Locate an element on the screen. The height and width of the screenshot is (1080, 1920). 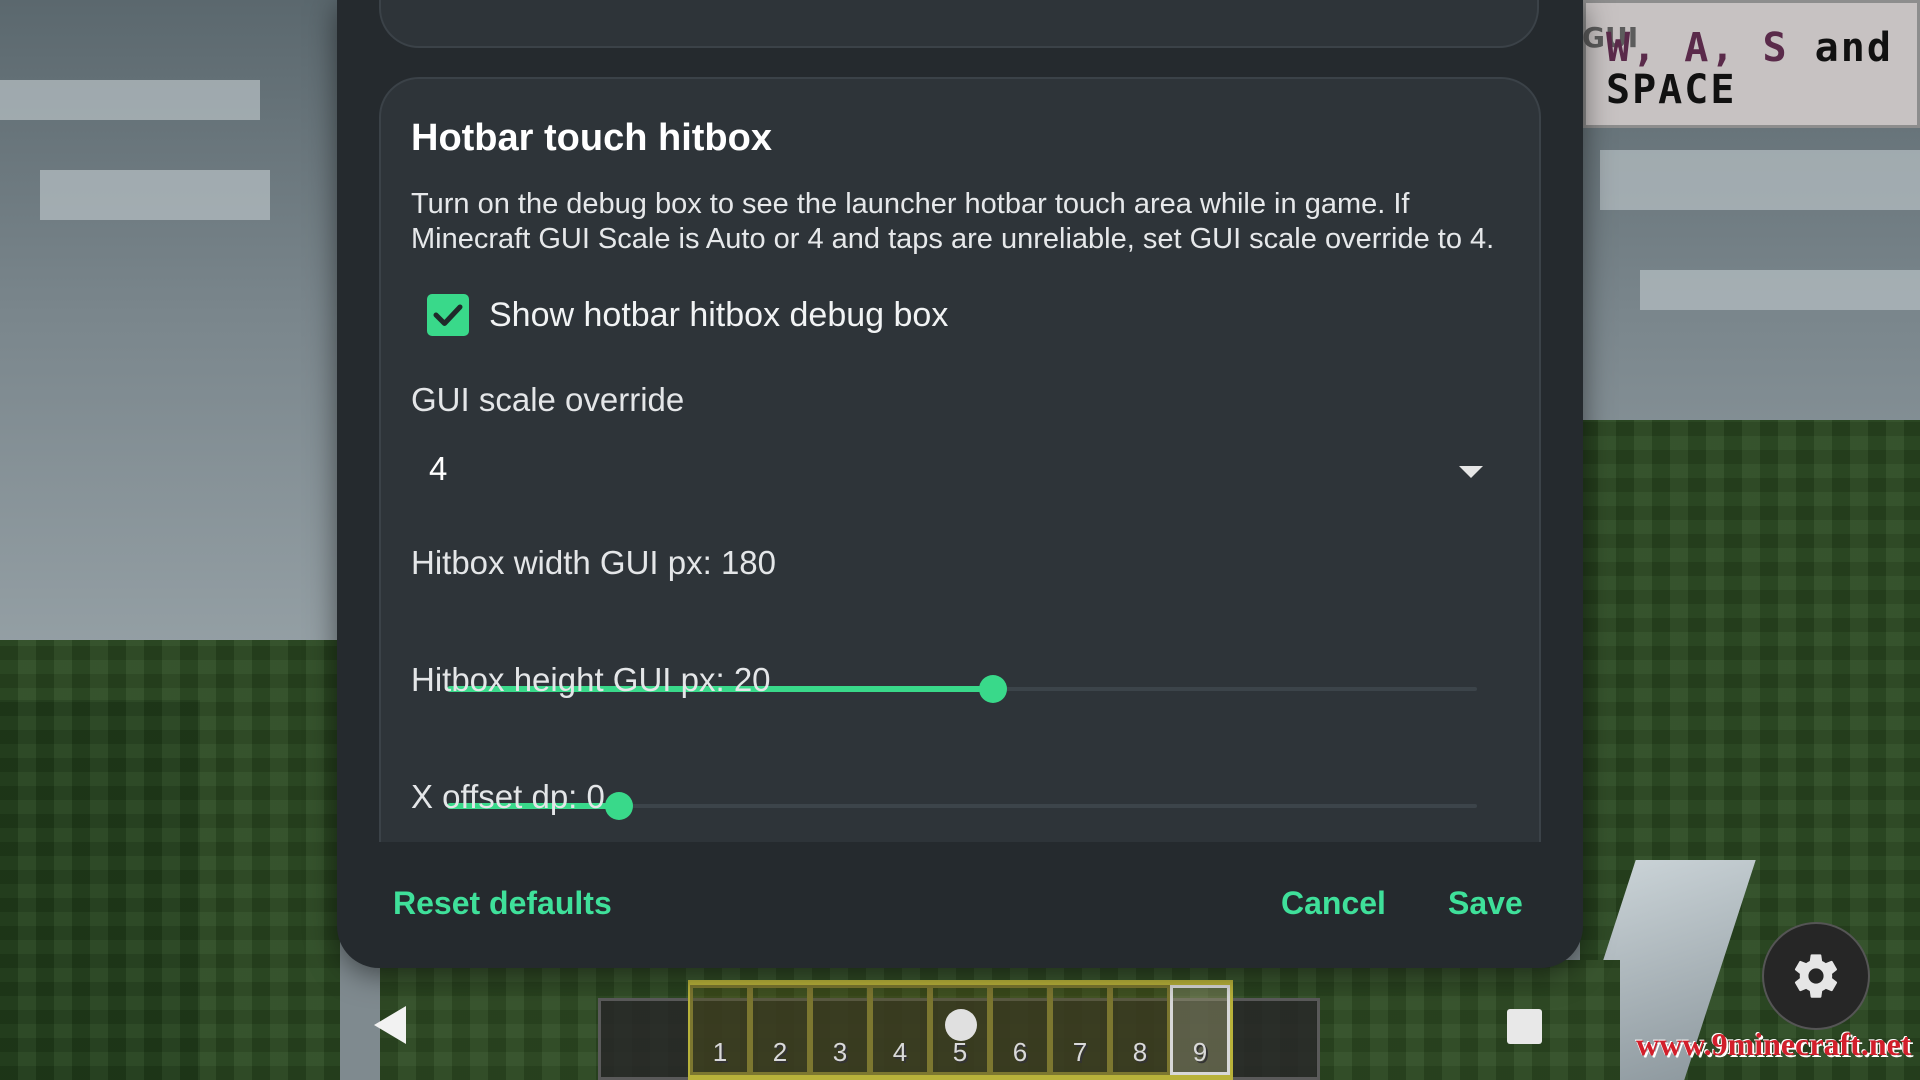
hotbar-slot: 6 is located at coordinates (1020, 1030).